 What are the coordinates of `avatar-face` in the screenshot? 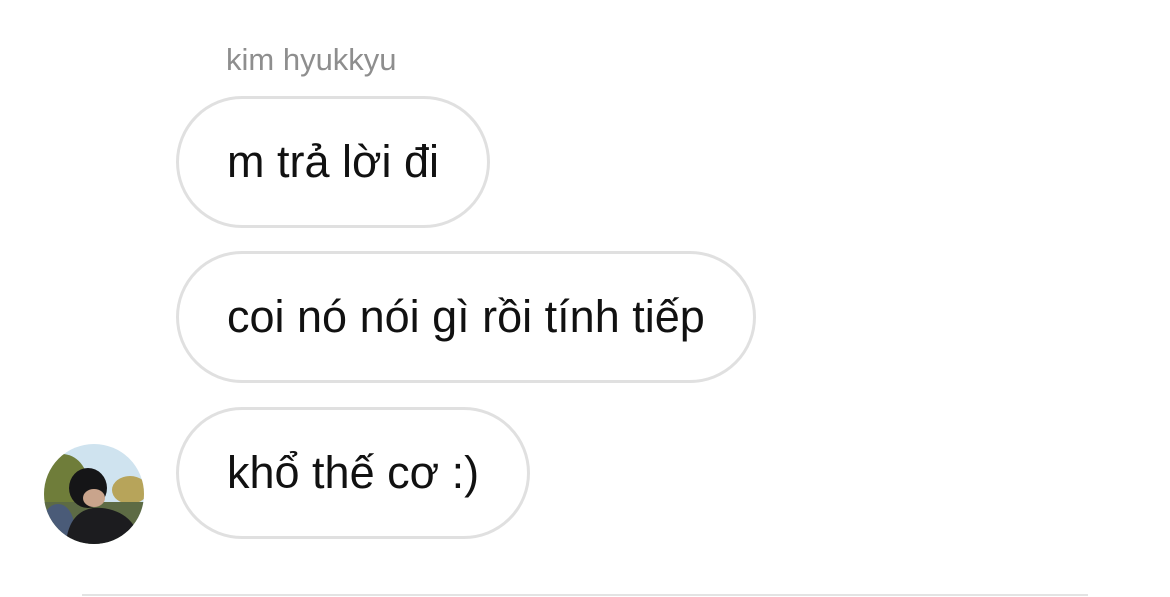 It's located at (94, 498).